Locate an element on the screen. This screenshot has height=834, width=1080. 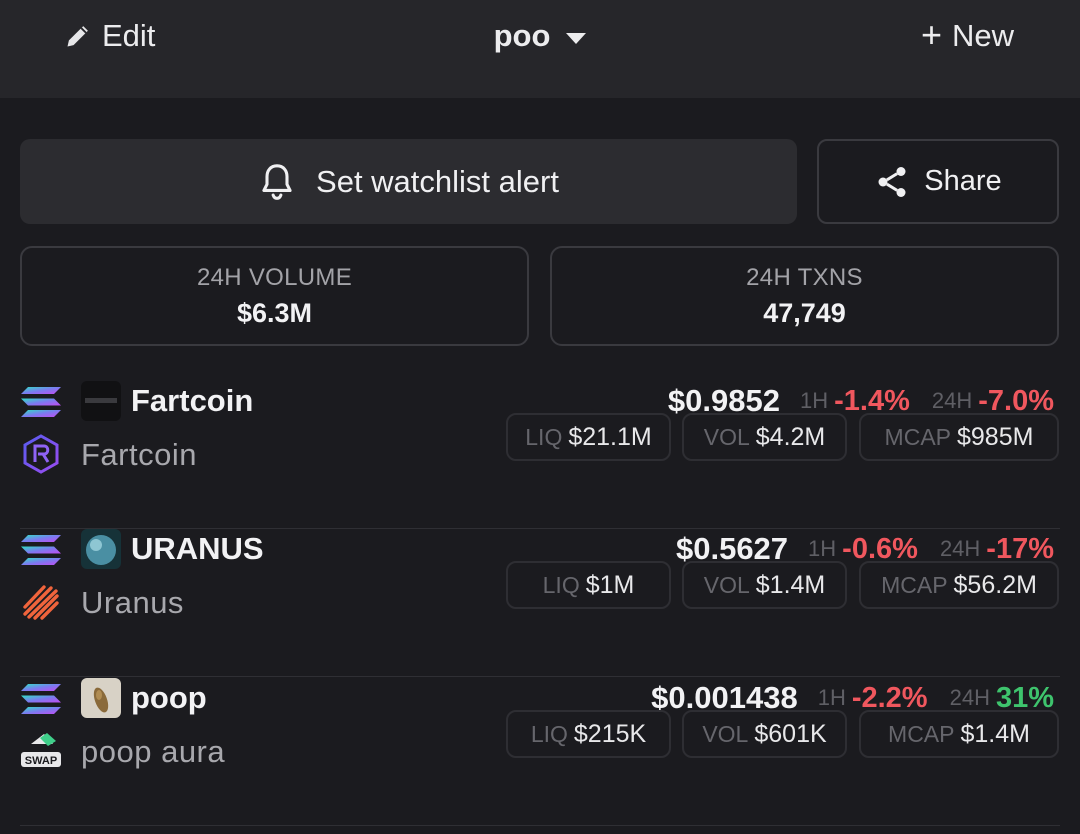
txns-label: 24H TXNS is located at coordinates (804, 277).